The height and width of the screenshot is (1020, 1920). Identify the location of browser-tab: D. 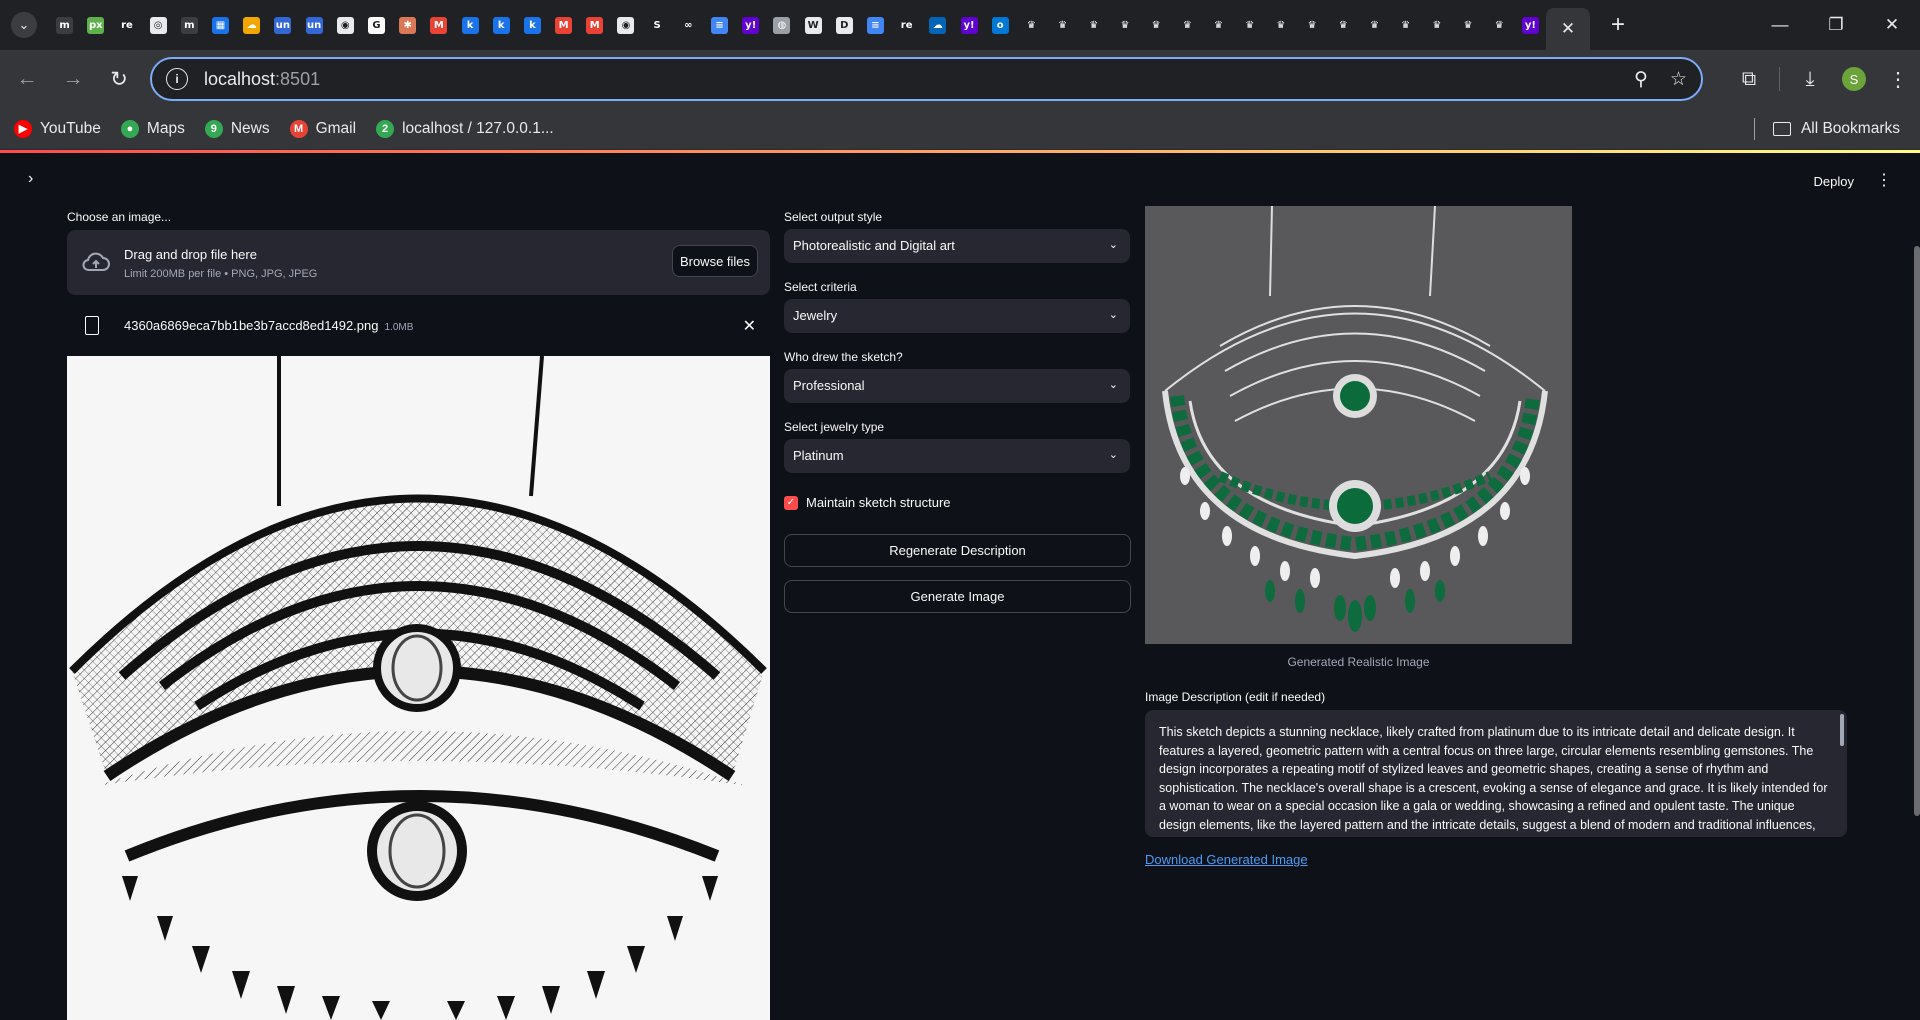
(844, 25).